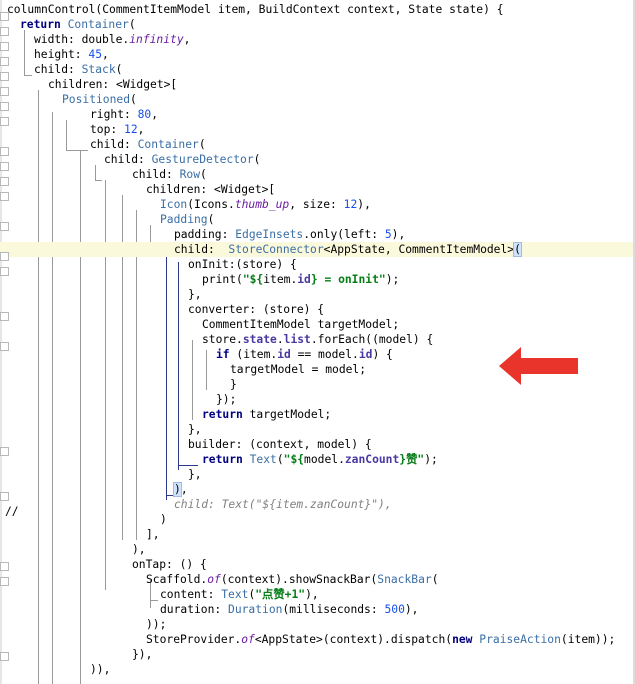  What do you see at coordinates (316, 264) in the screenshot?
I see `code-line: onInit:(store) {` at bounding box center [316, 264].